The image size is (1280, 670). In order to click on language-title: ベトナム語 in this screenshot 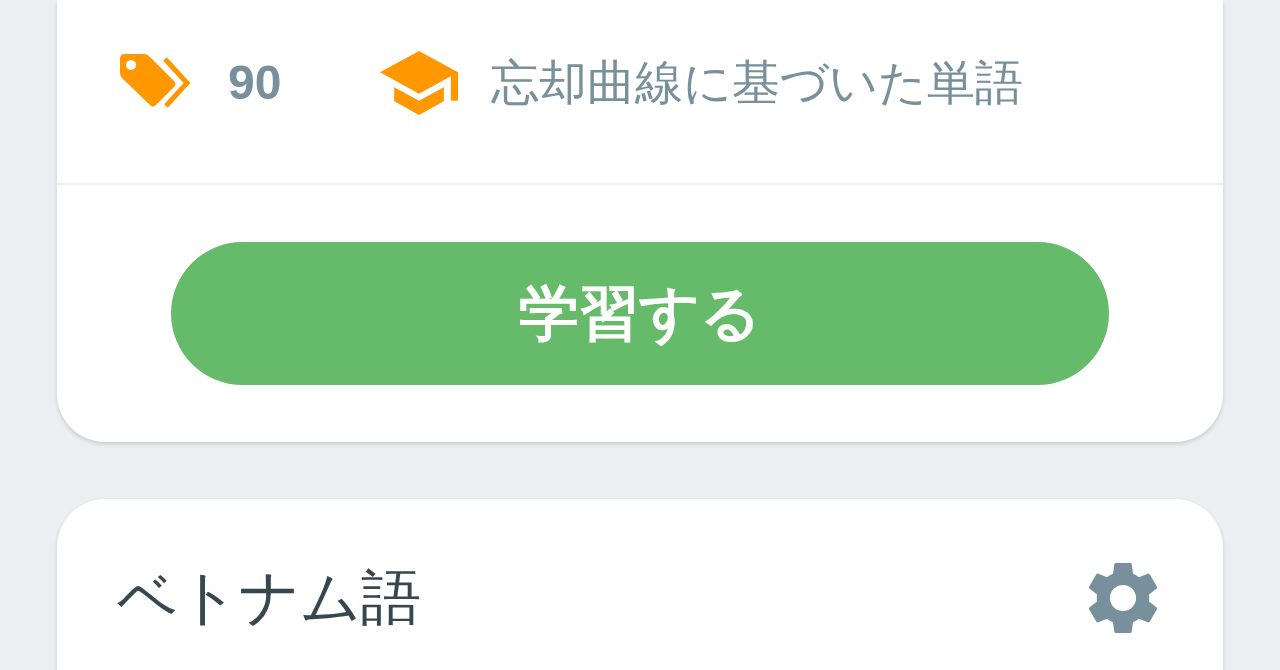, I will do `click(269, 598)`.